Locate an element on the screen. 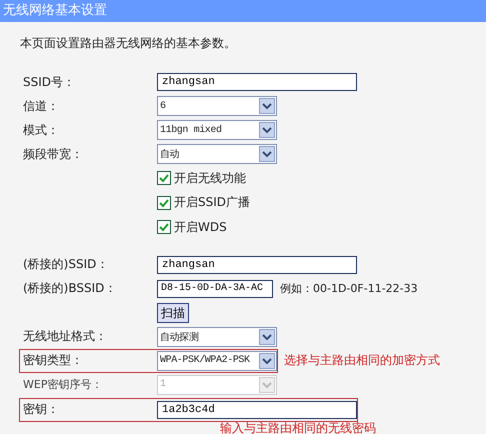  page-title: 无线网络基本设置 is located at coordinates (243, 11).